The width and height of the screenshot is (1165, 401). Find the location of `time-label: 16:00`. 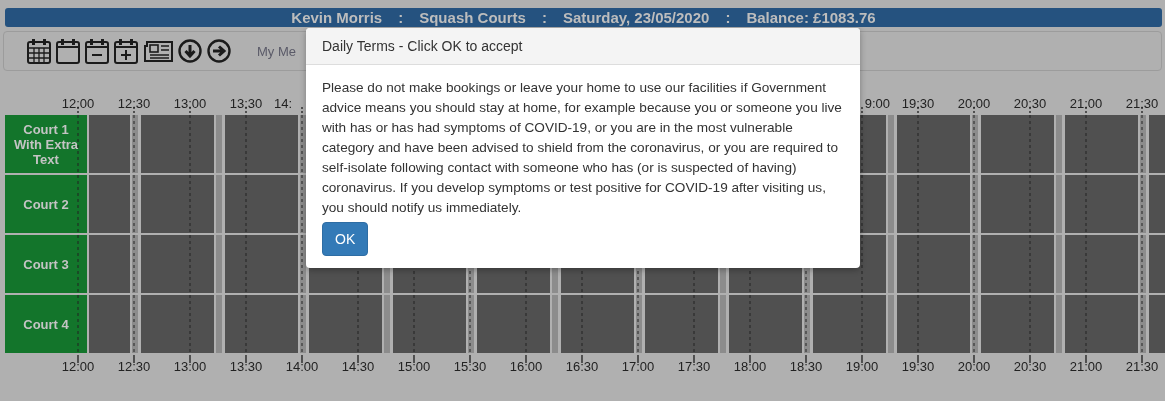

time-label: 16:00 is located at coordinates (526, 366).